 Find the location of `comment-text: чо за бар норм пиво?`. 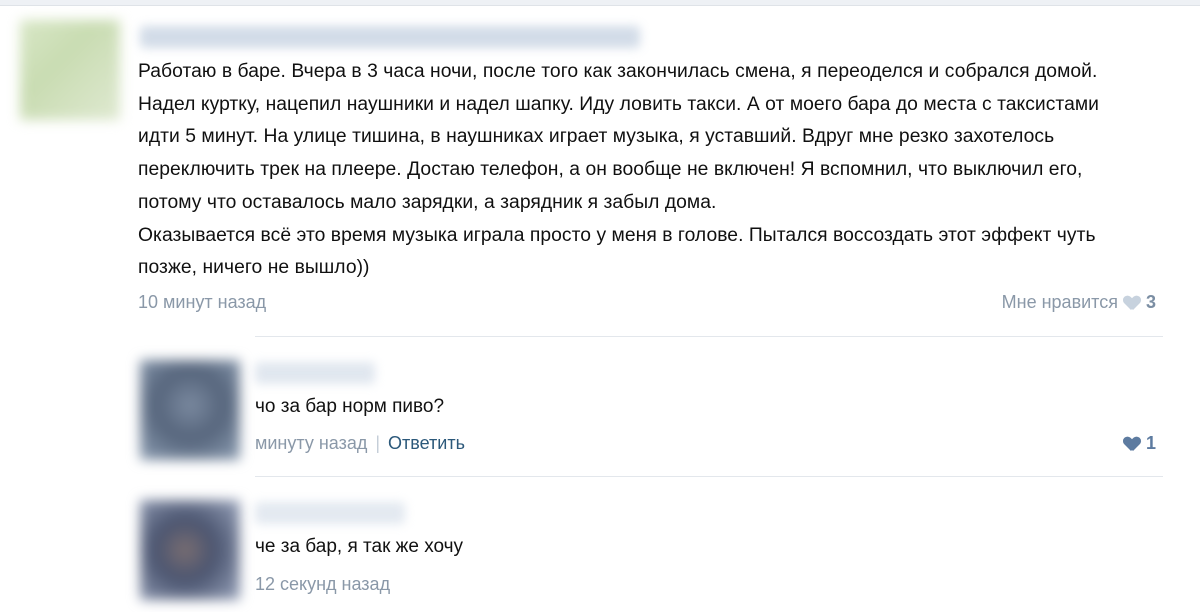

comment-text: чо за бар норм пиво? is located at coordinates (350, 406).